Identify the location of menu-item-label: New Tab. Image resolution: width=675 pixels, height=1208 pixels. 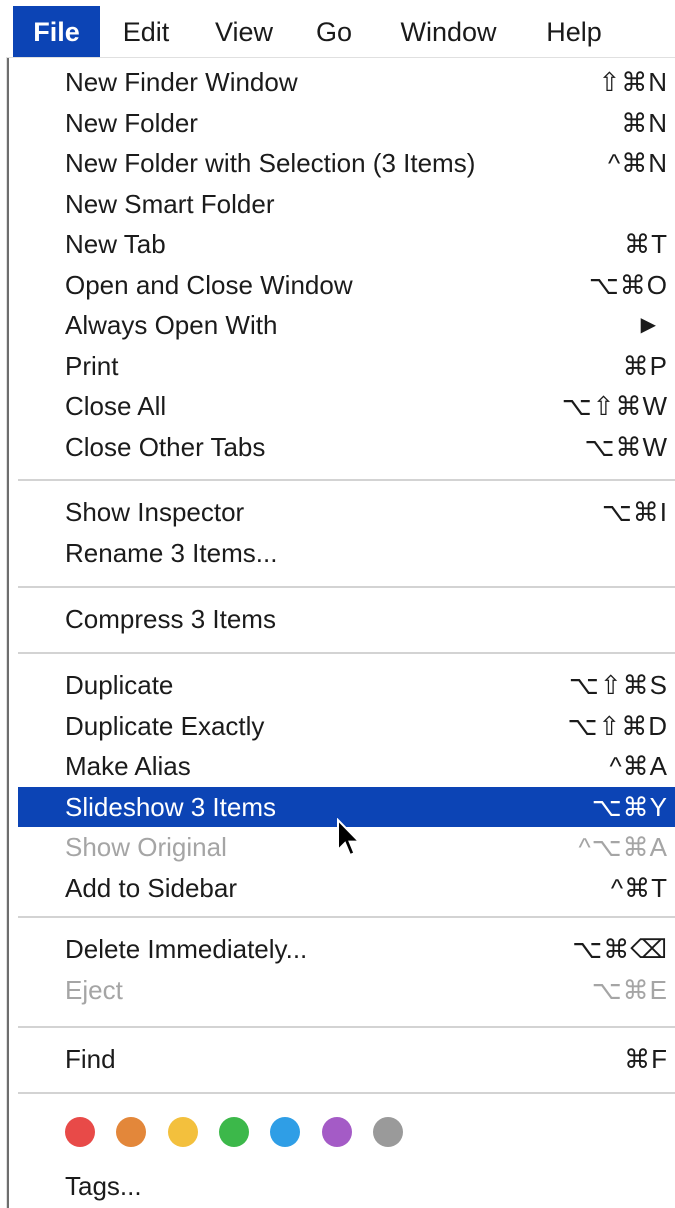
(115, 244).